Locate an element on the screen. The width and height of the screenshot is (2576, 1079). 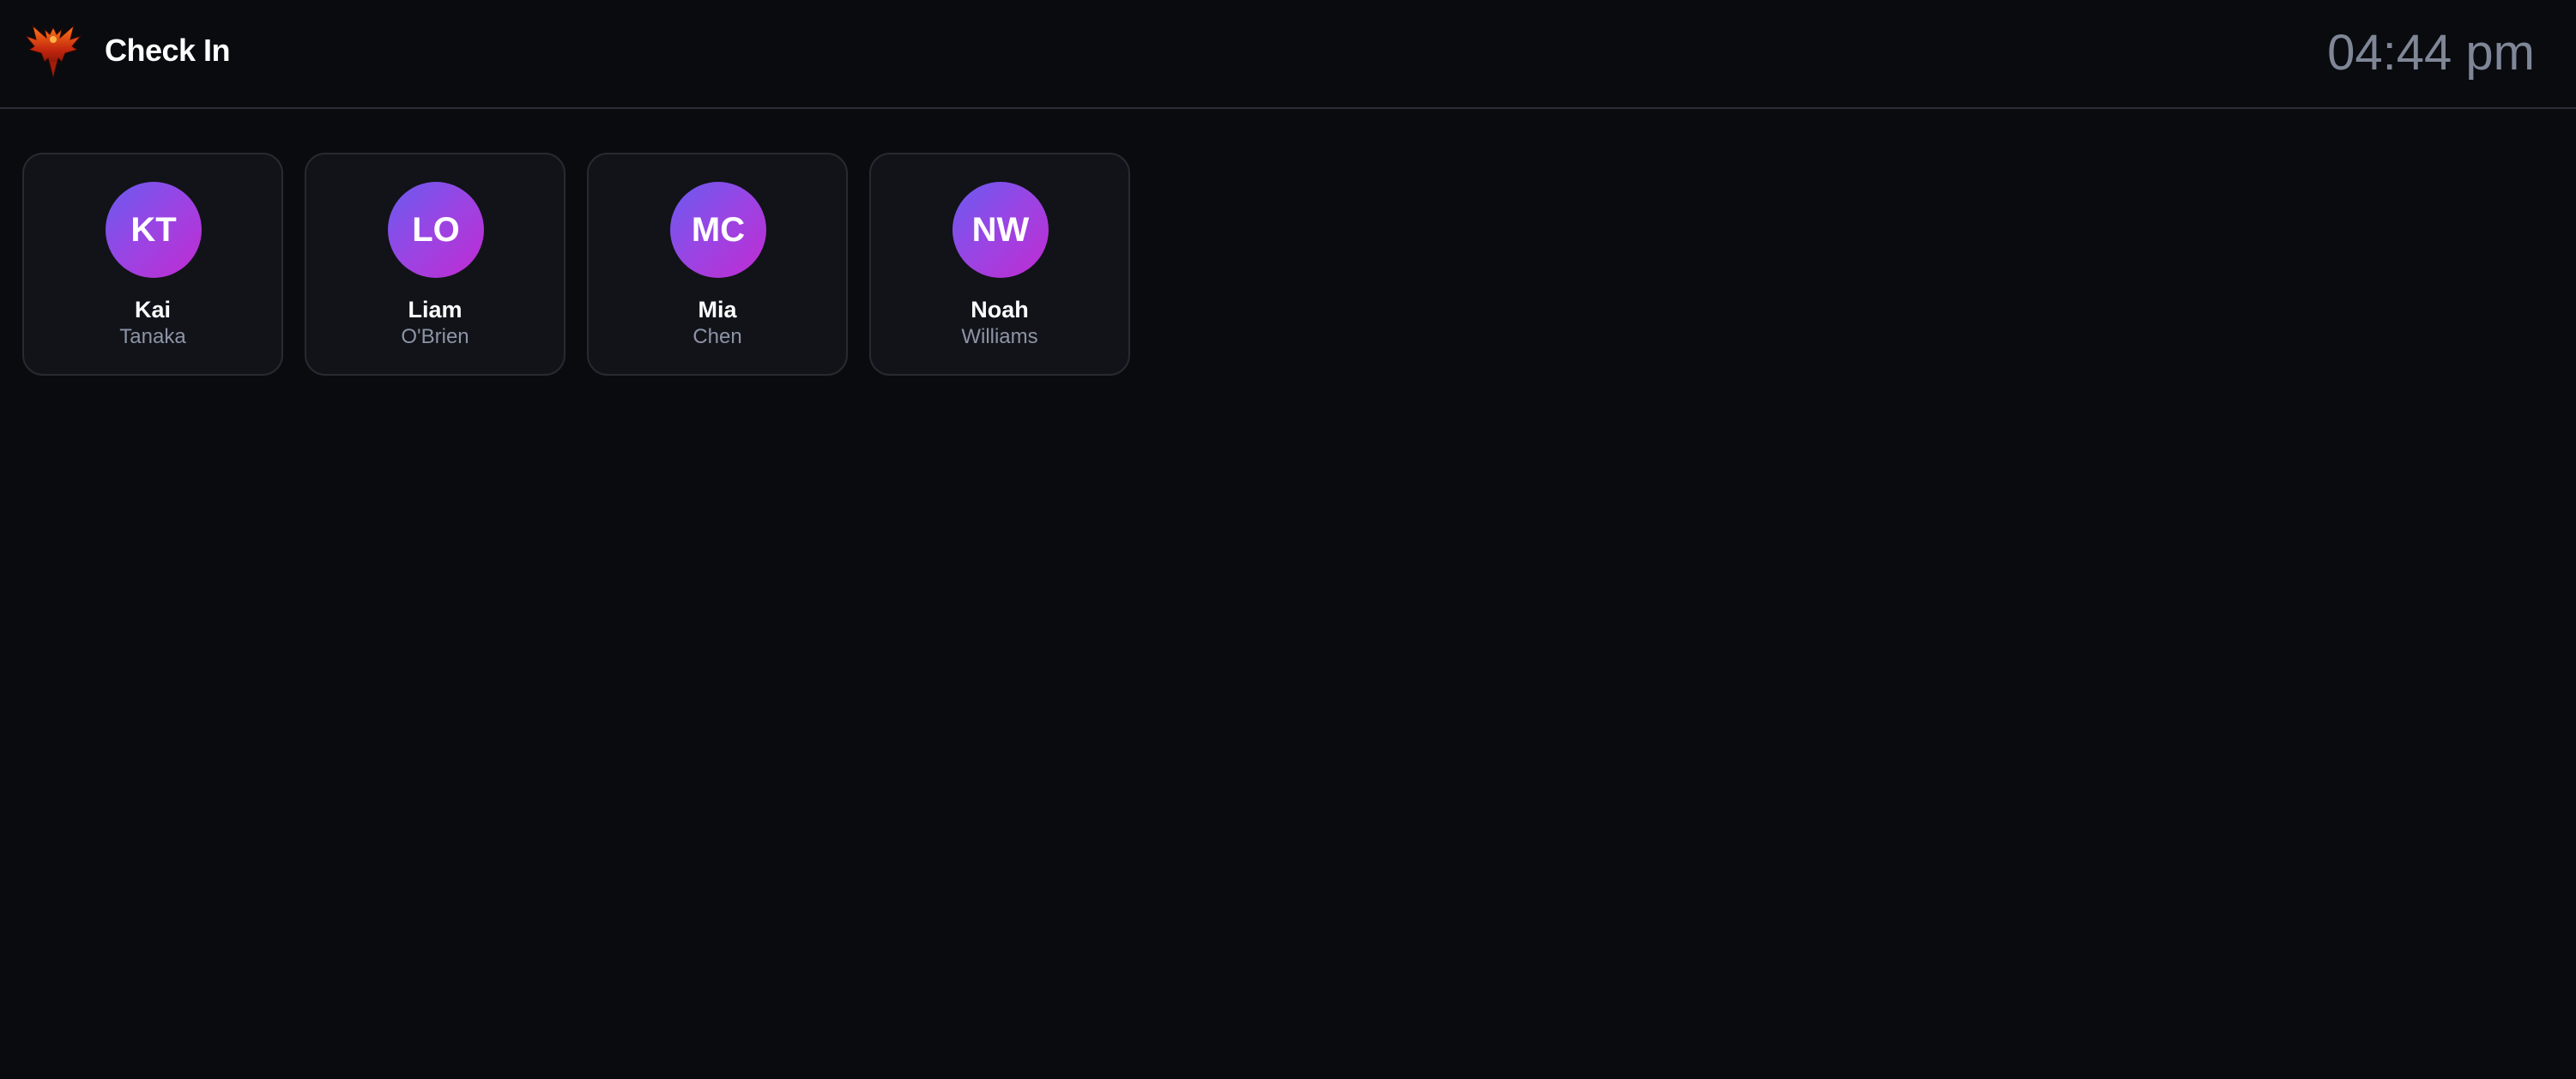
person-card-kai-tanaka: KT Kai Tanaka is located at coordinates (152, 264).